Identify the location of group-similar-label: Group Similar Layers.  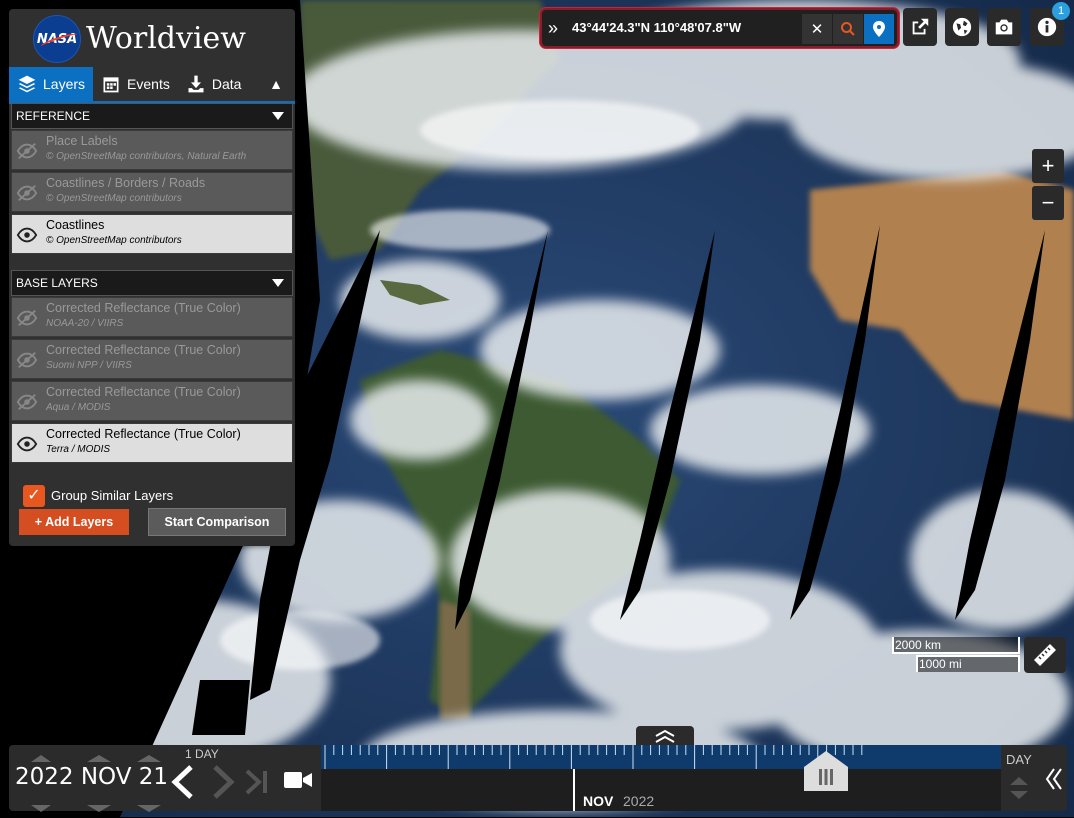
(112, 495).